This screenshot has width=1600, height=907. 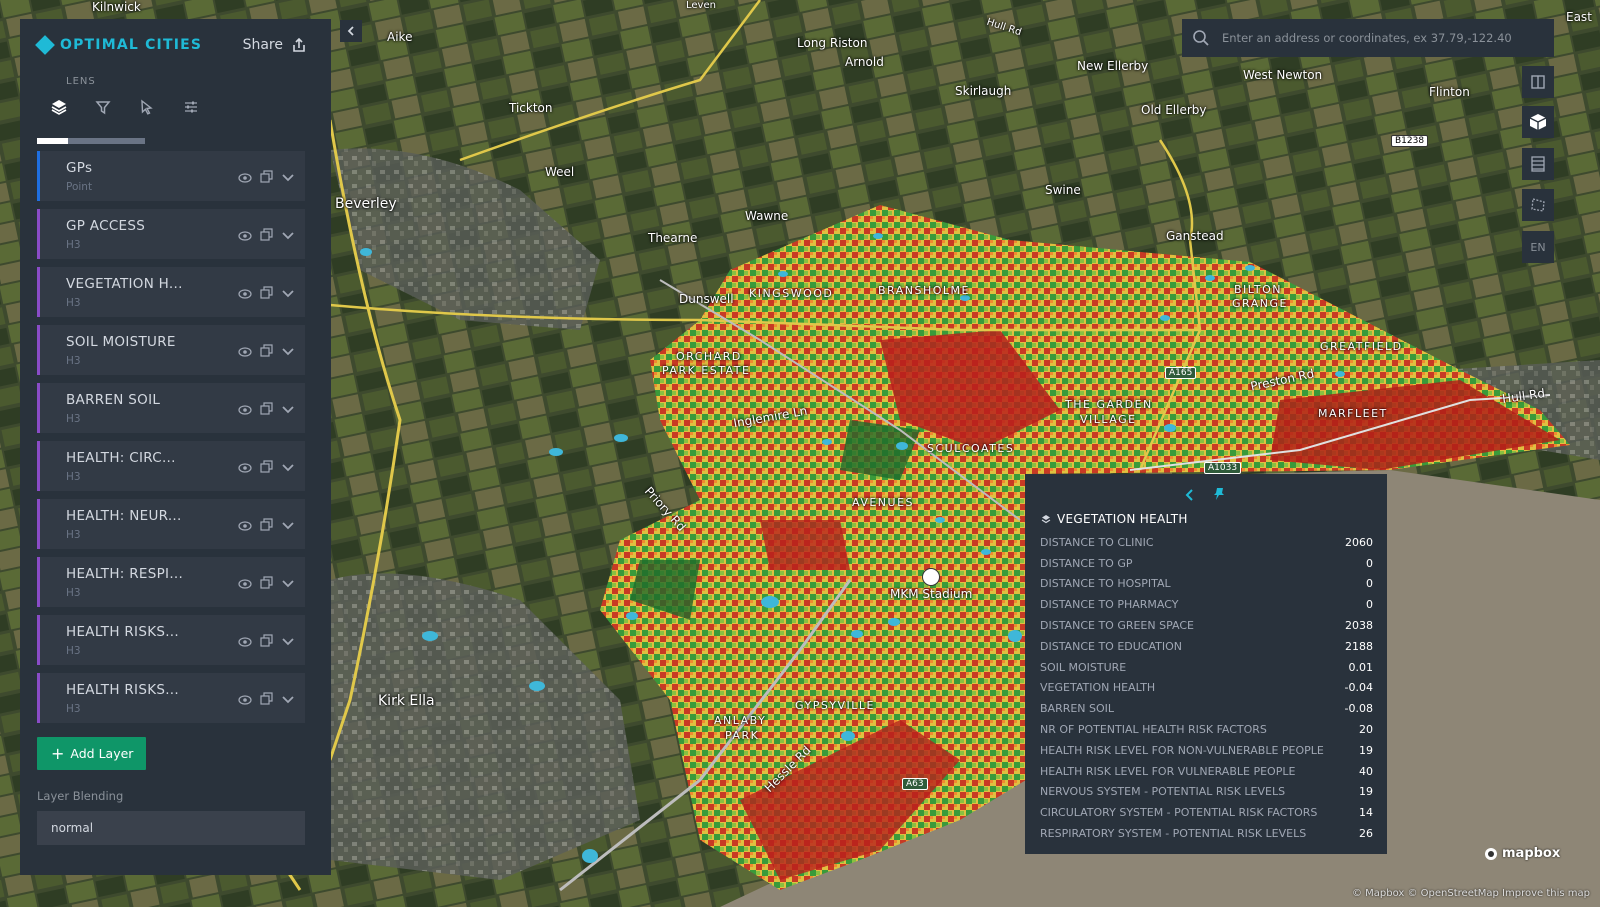 What do you see at coordinates (171, 350) in the screenshot?
I see `layer-item: SOIL MOISTURE H3` at bounding box center [171, 350].